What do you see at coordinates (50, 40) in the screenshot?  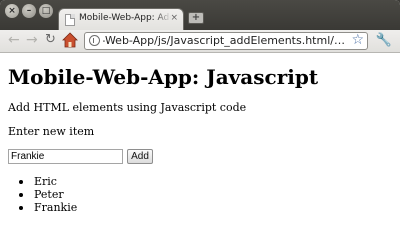 I see `reload-icon: ↻` at bounding box center [50, 40].